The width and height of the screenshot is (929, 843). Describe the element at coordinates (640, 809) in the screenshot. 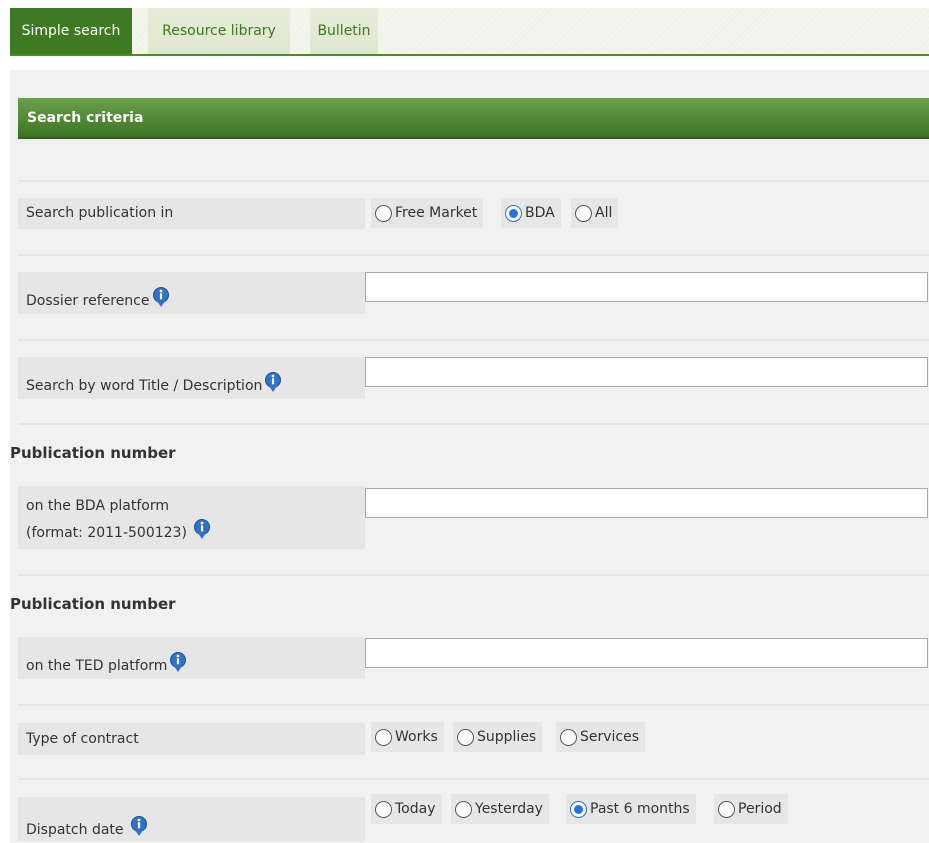

I see `radio-label-past-6-months: Past 6 months` at that location.